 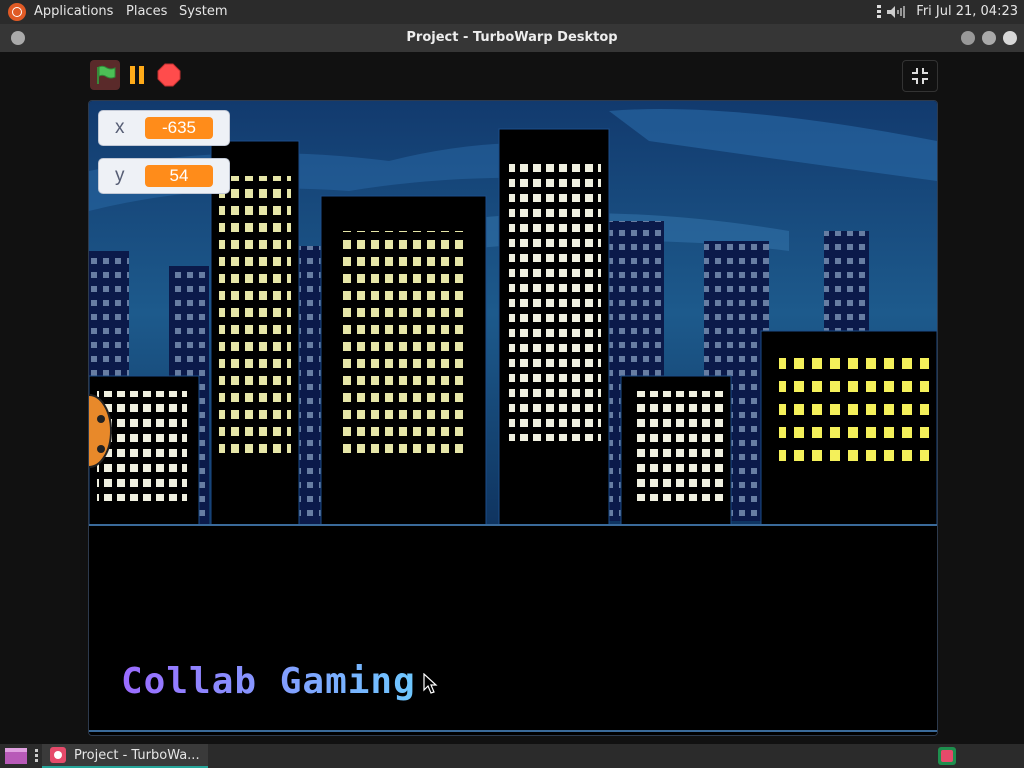 I want to click on volume-icon, so click(x=896, y=12).